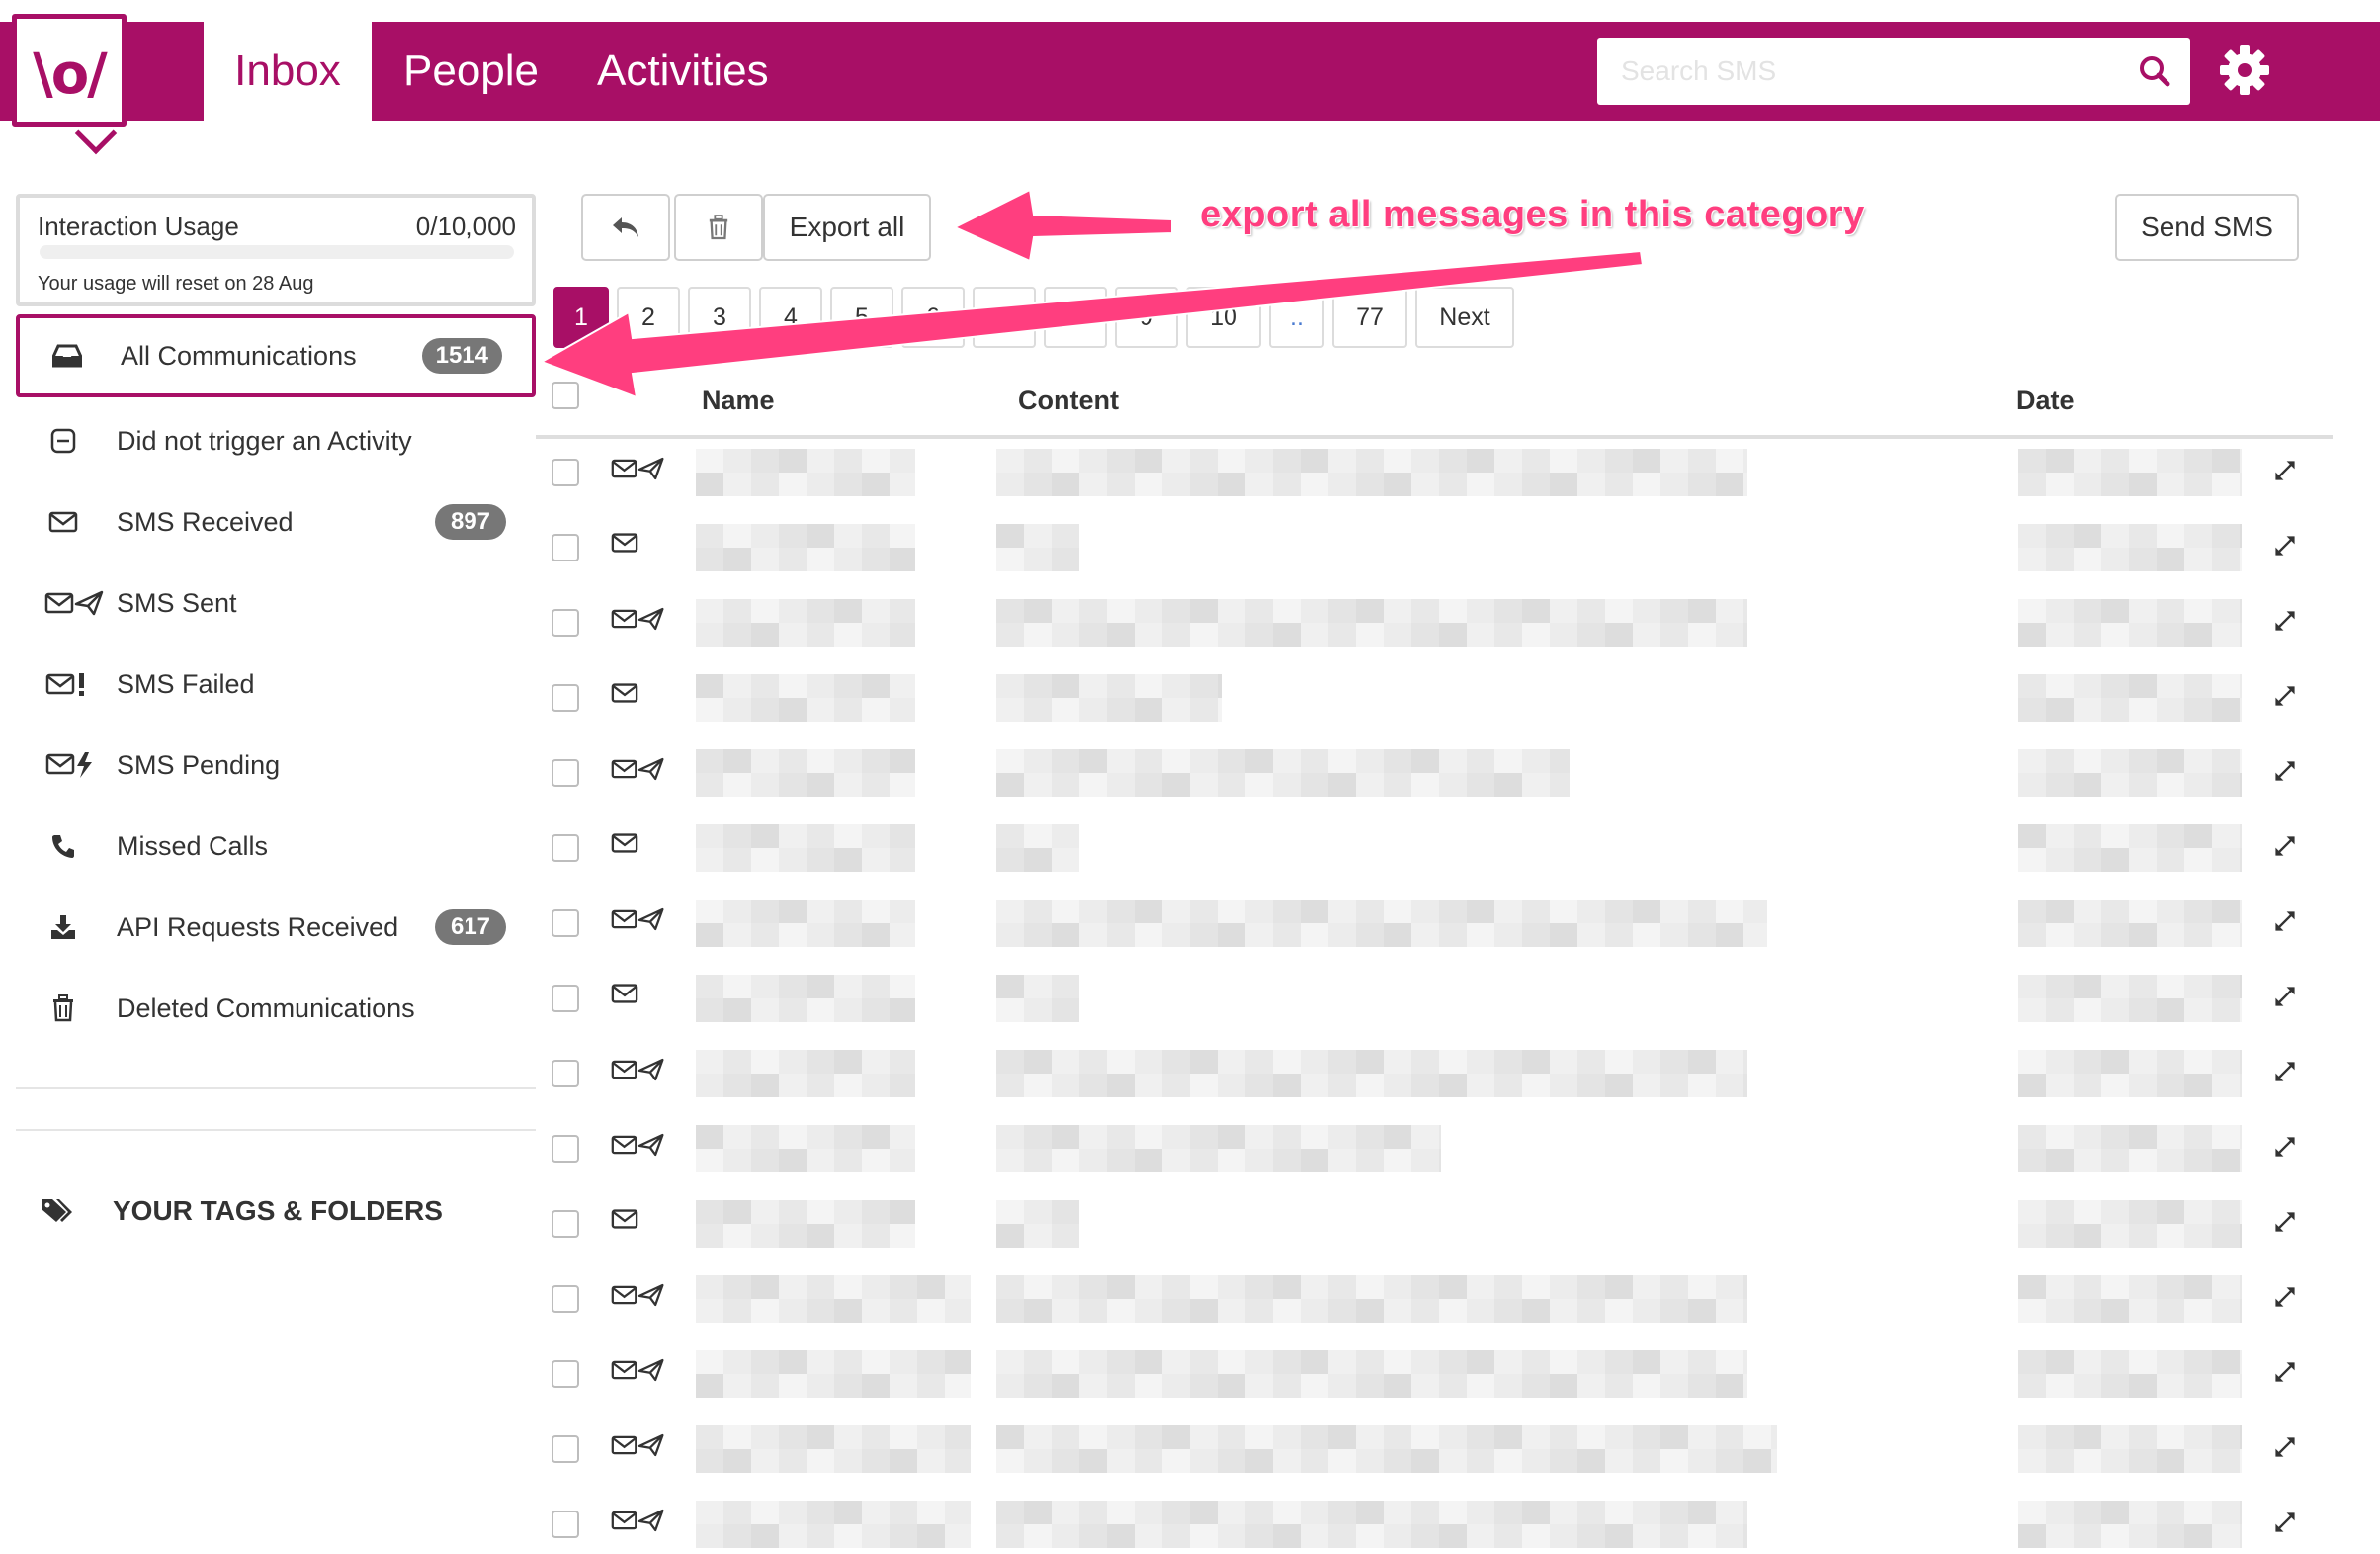  Describe the element at coordinates (2154, 71) in the screenshot. I see `search-icon` at that location.